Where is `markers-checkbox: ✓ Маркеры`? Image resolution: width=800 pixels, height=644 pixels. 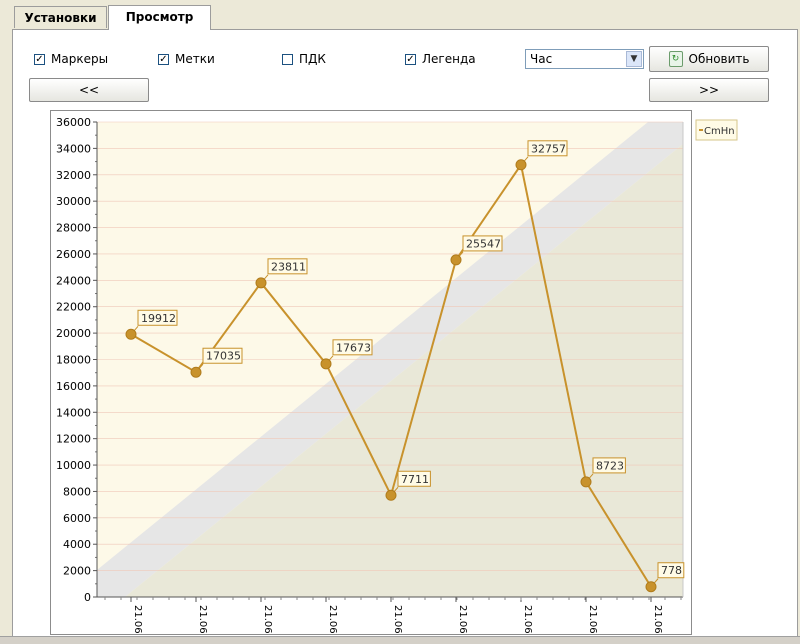
markers-checkbox: ✓ Маркеры is located at coordinates (71, 59).